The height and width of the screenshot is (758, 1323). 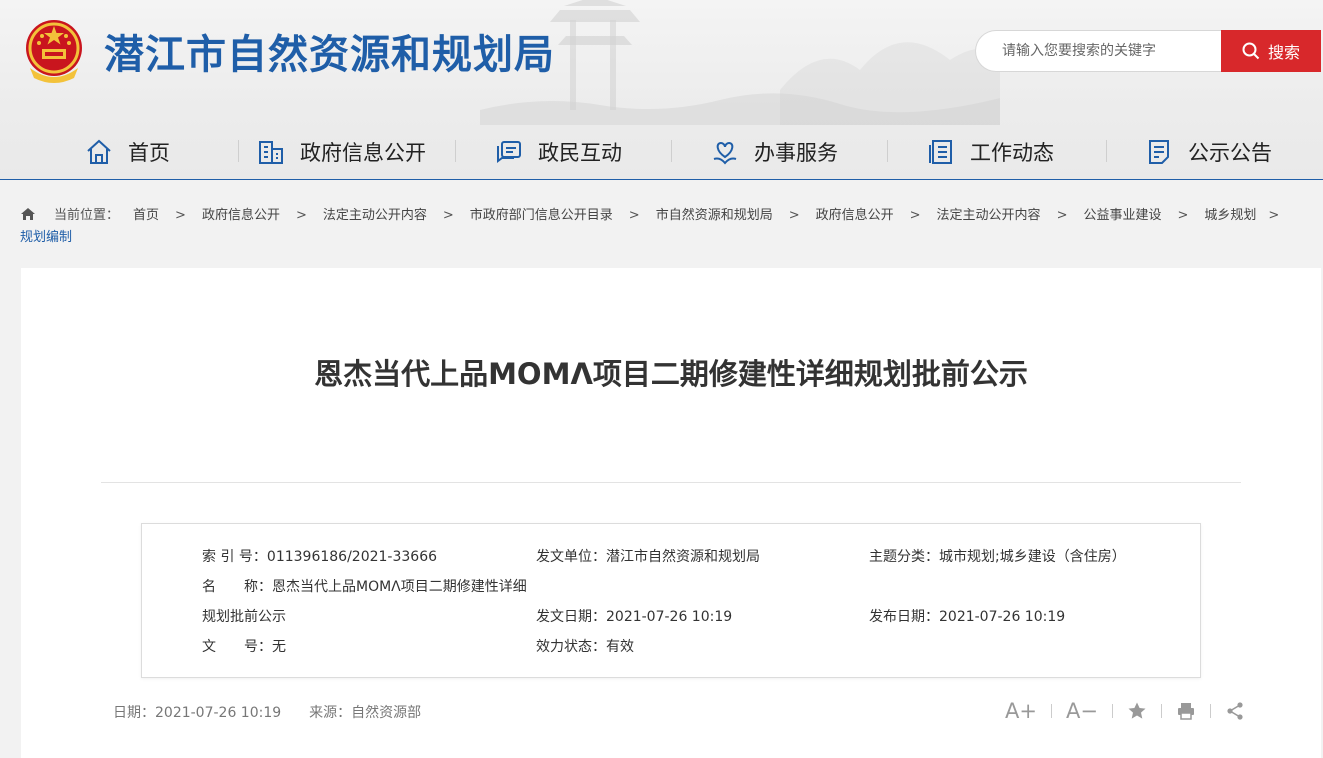 What do you see at coordinates (904, 557) in the screenshot?
I see `topic-label: 主题分类：` at bounding box center [904, 557].